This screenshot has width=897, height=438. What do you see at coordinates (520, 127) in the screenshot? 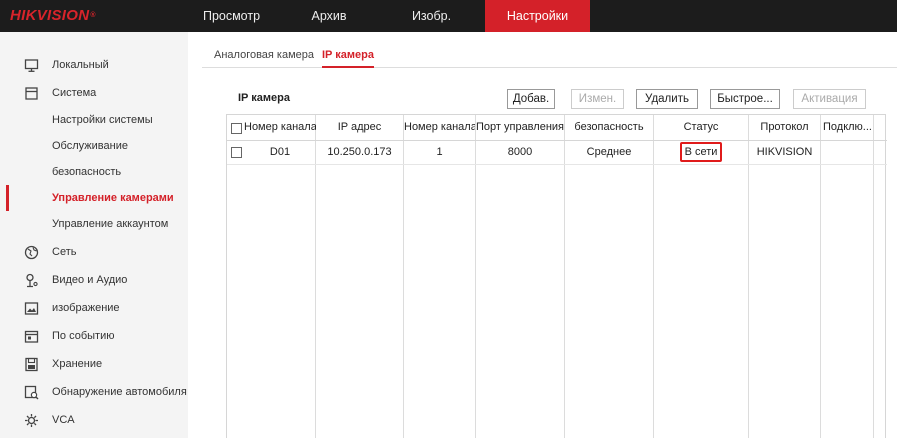
I see `header-management-port: Порт управления` at bounding box center [520, 127].